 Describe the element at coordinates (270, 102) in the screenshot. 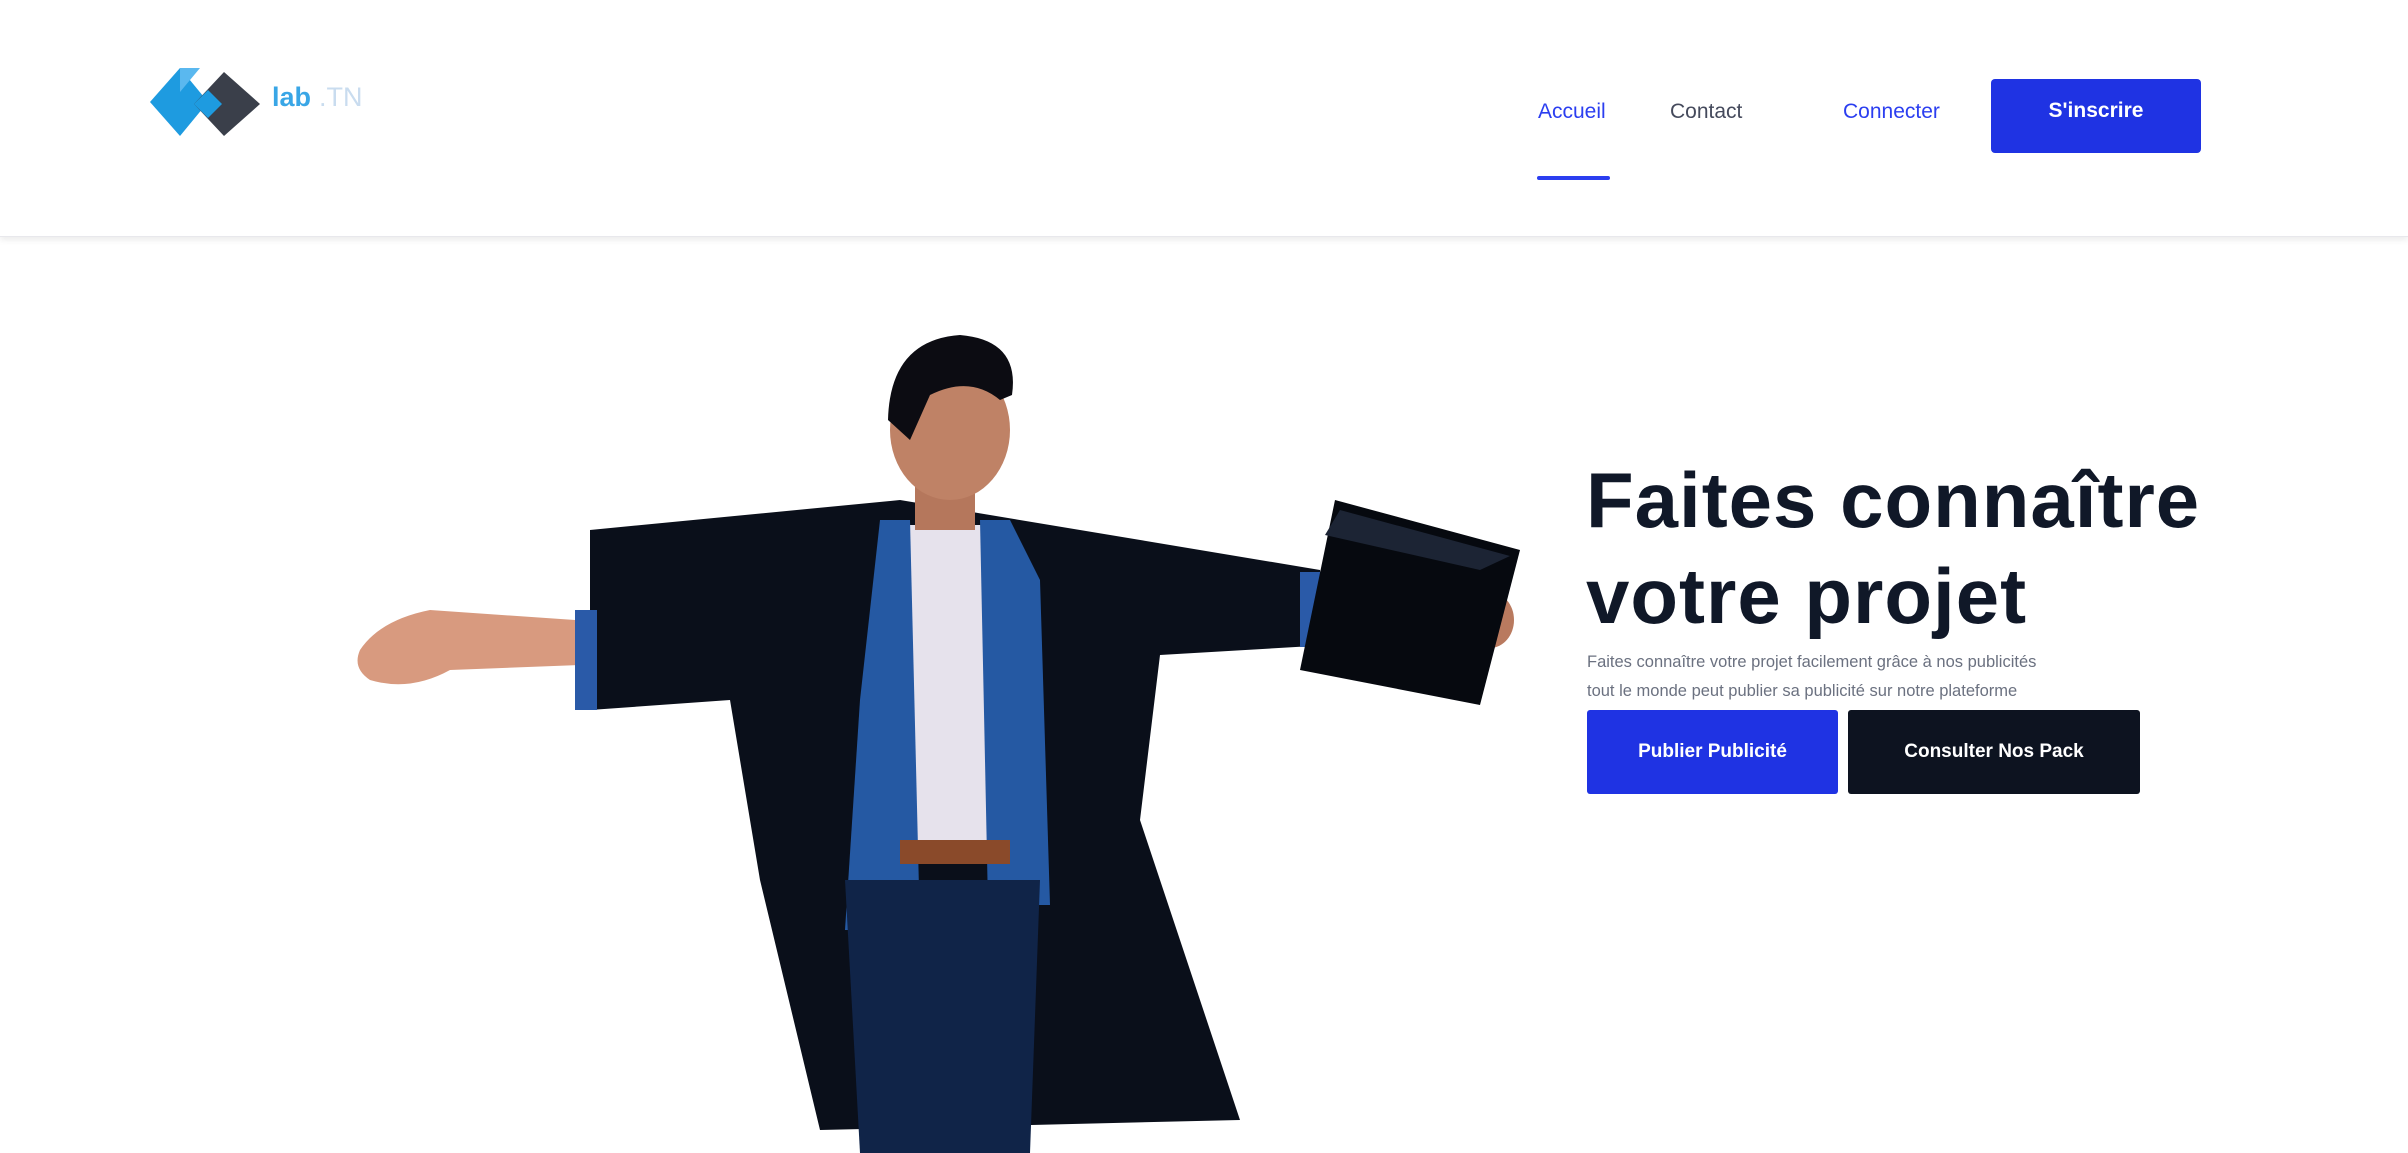

I see `site-logo: lab .TN` at that location.